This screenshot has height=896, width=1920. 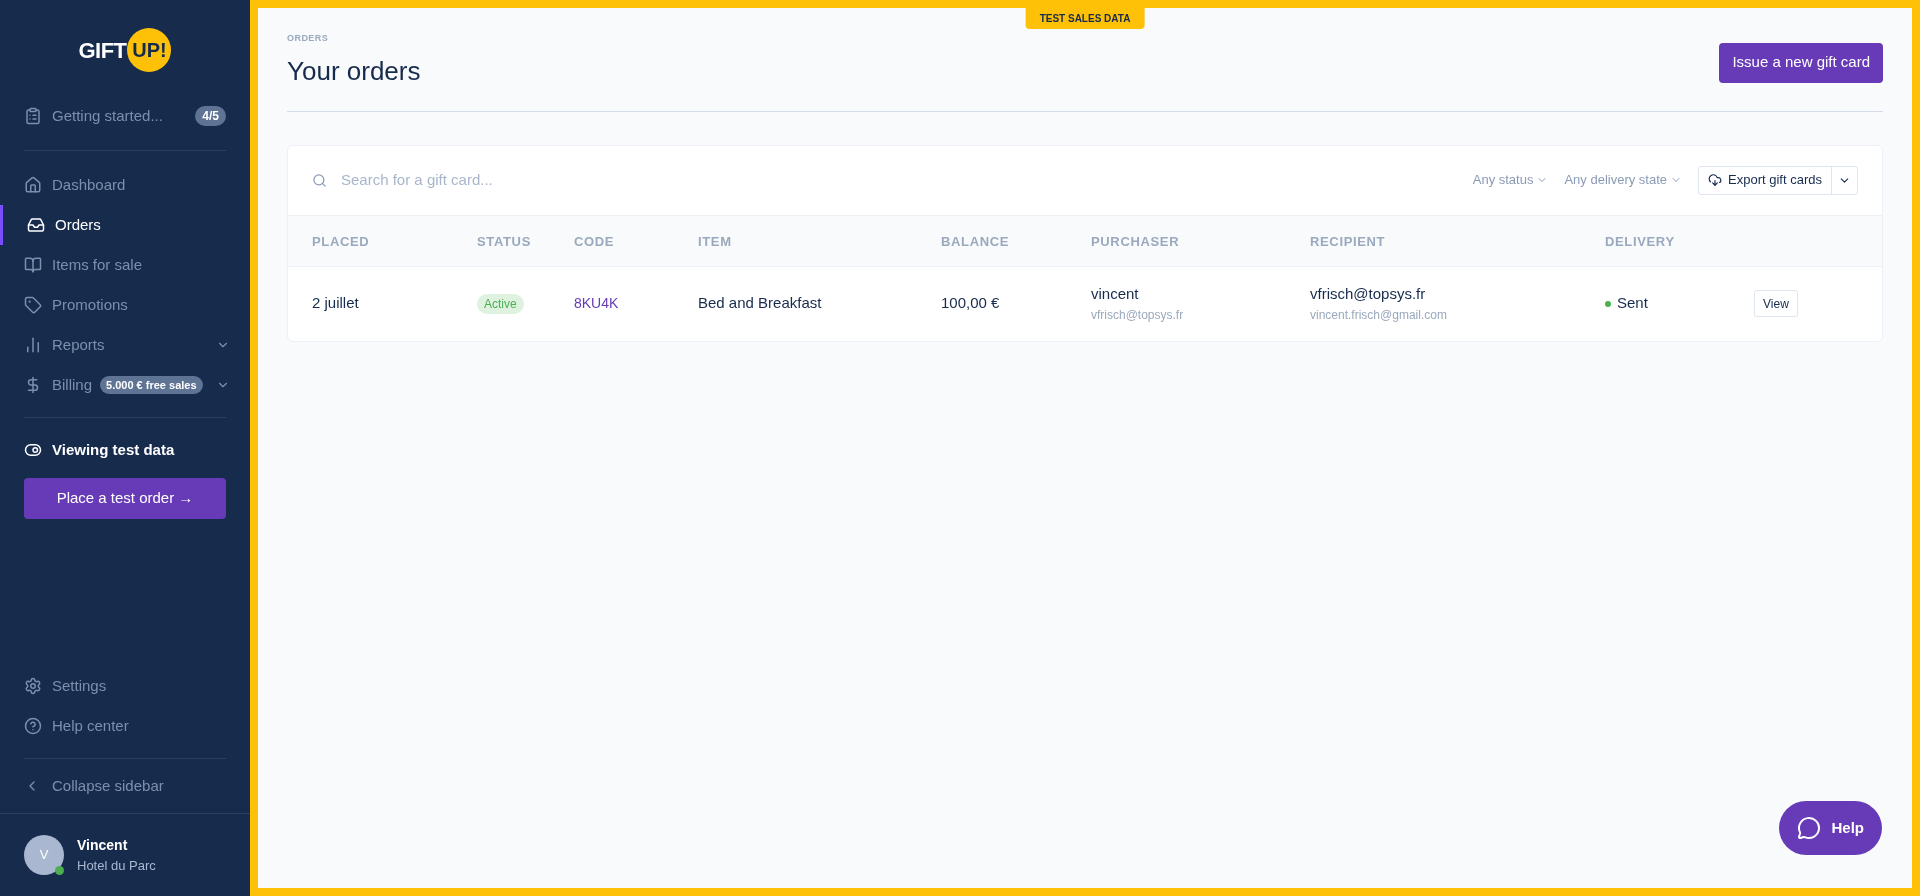 I want to click on nav-item: Dashboard, so click(x=125, y=185).